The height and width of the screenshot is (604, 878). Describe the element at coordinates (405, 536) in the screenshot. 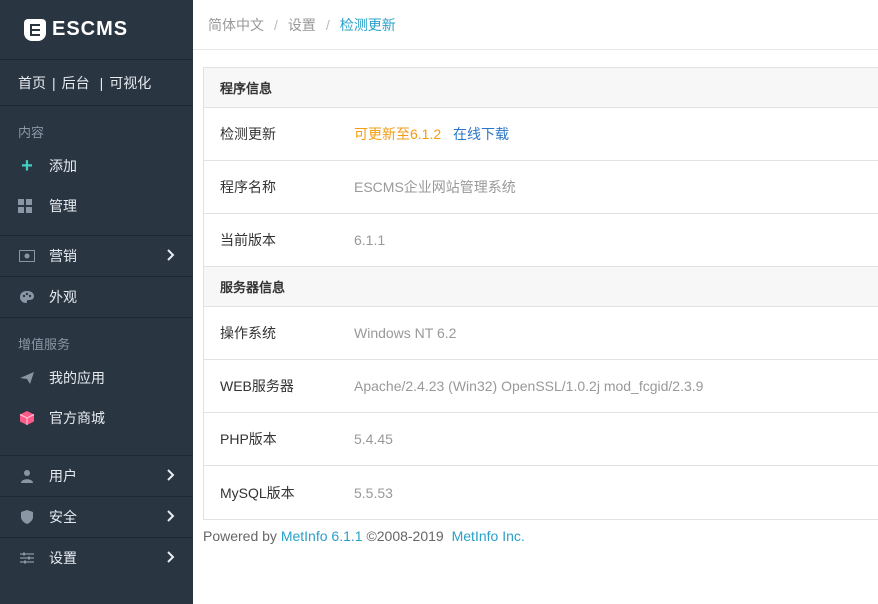

I see `copyright-text: ©2008-2019` at that location.